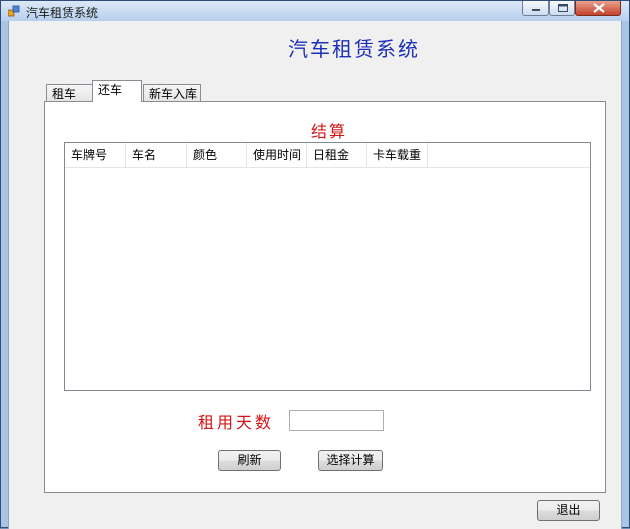  Describe the element at coordinates (397, 155) in the screenshot. I see `column-truck-load: 卡车载重` at that location.